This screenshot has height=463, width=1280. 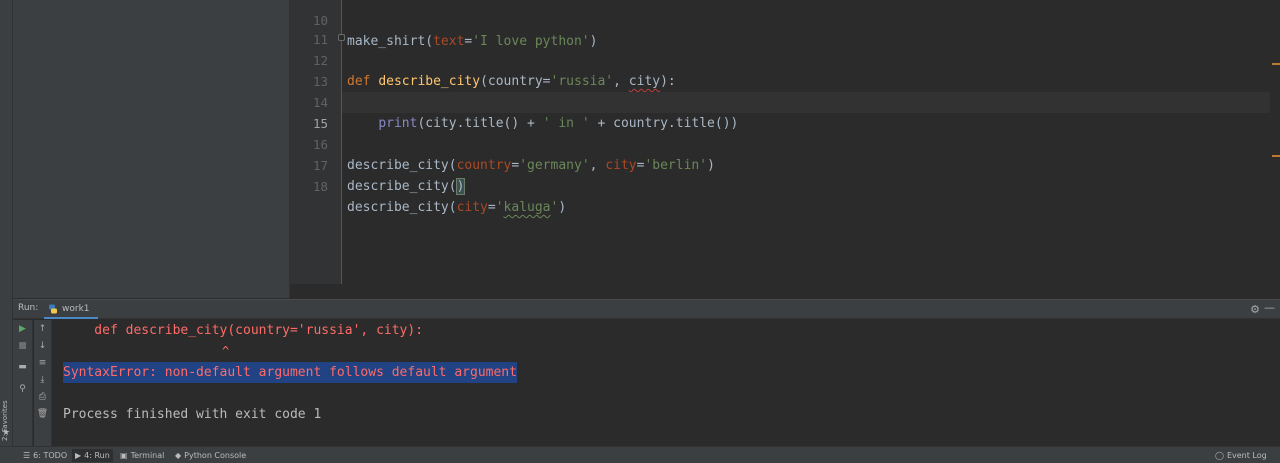 I want to click on todo-tab: ☰ 6: TODO, so click(x=45, y=455).